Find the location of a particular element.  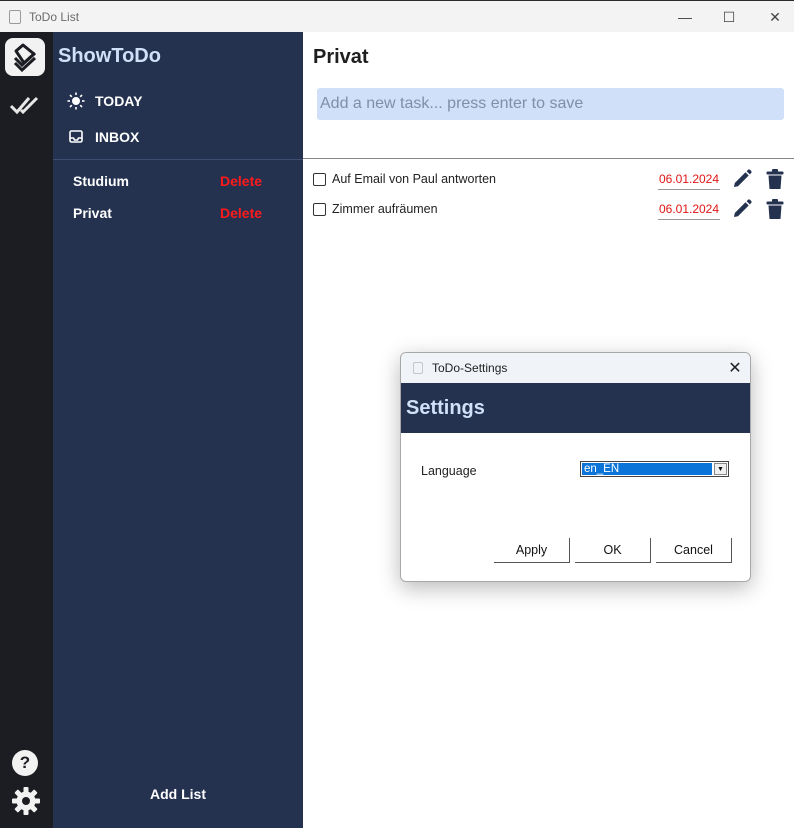

nav-label-inbox: INBOX is located at coordinates (117, 137).